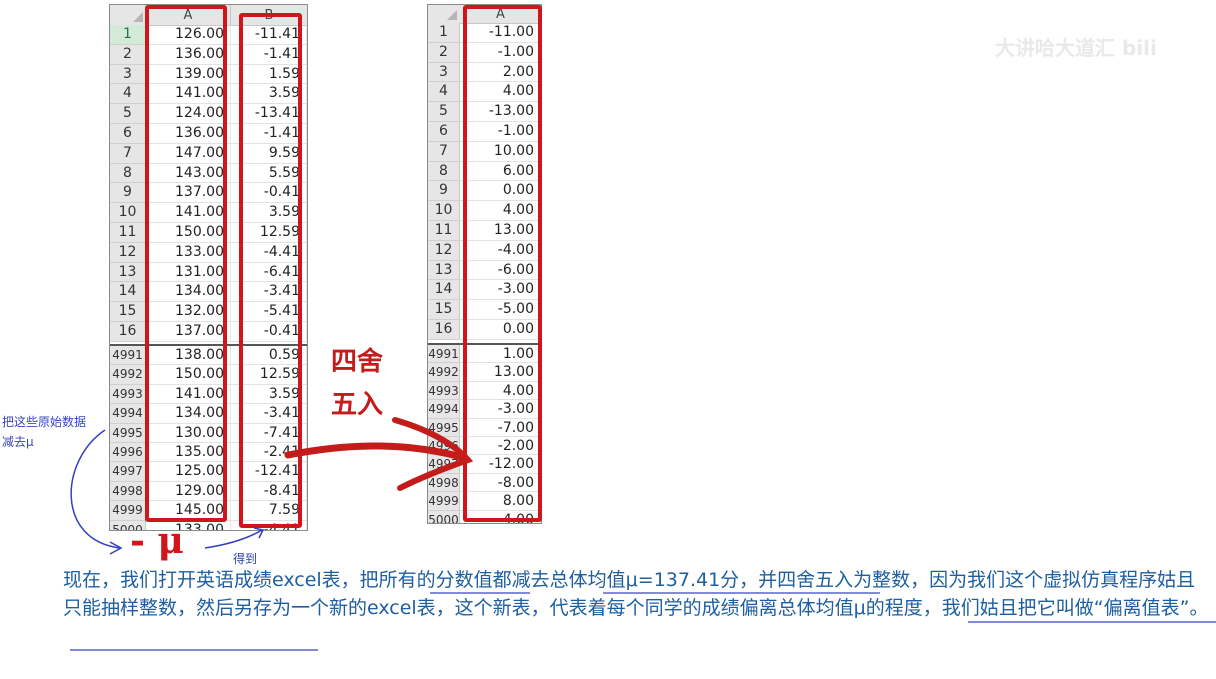 Image resolution: width=1216 pixels, height=679 pixels. Describe the element at coordinates (357, 362) in the screenshot. I see `round-label-line1: 四舍` at that location.